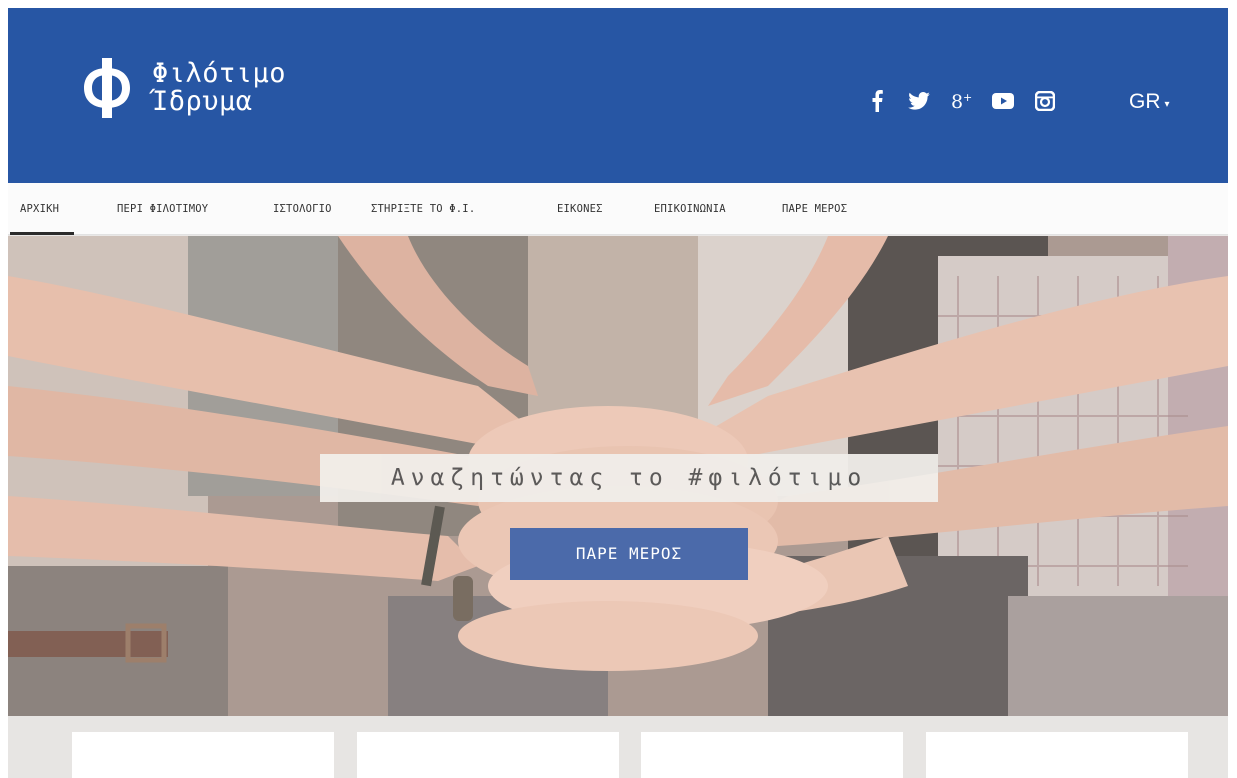 Image resolution: width=1237 pixels, height=778 pixels. I want to click on site-logo: Φιλότιμο Ίδρυμα, so click(183, 88).